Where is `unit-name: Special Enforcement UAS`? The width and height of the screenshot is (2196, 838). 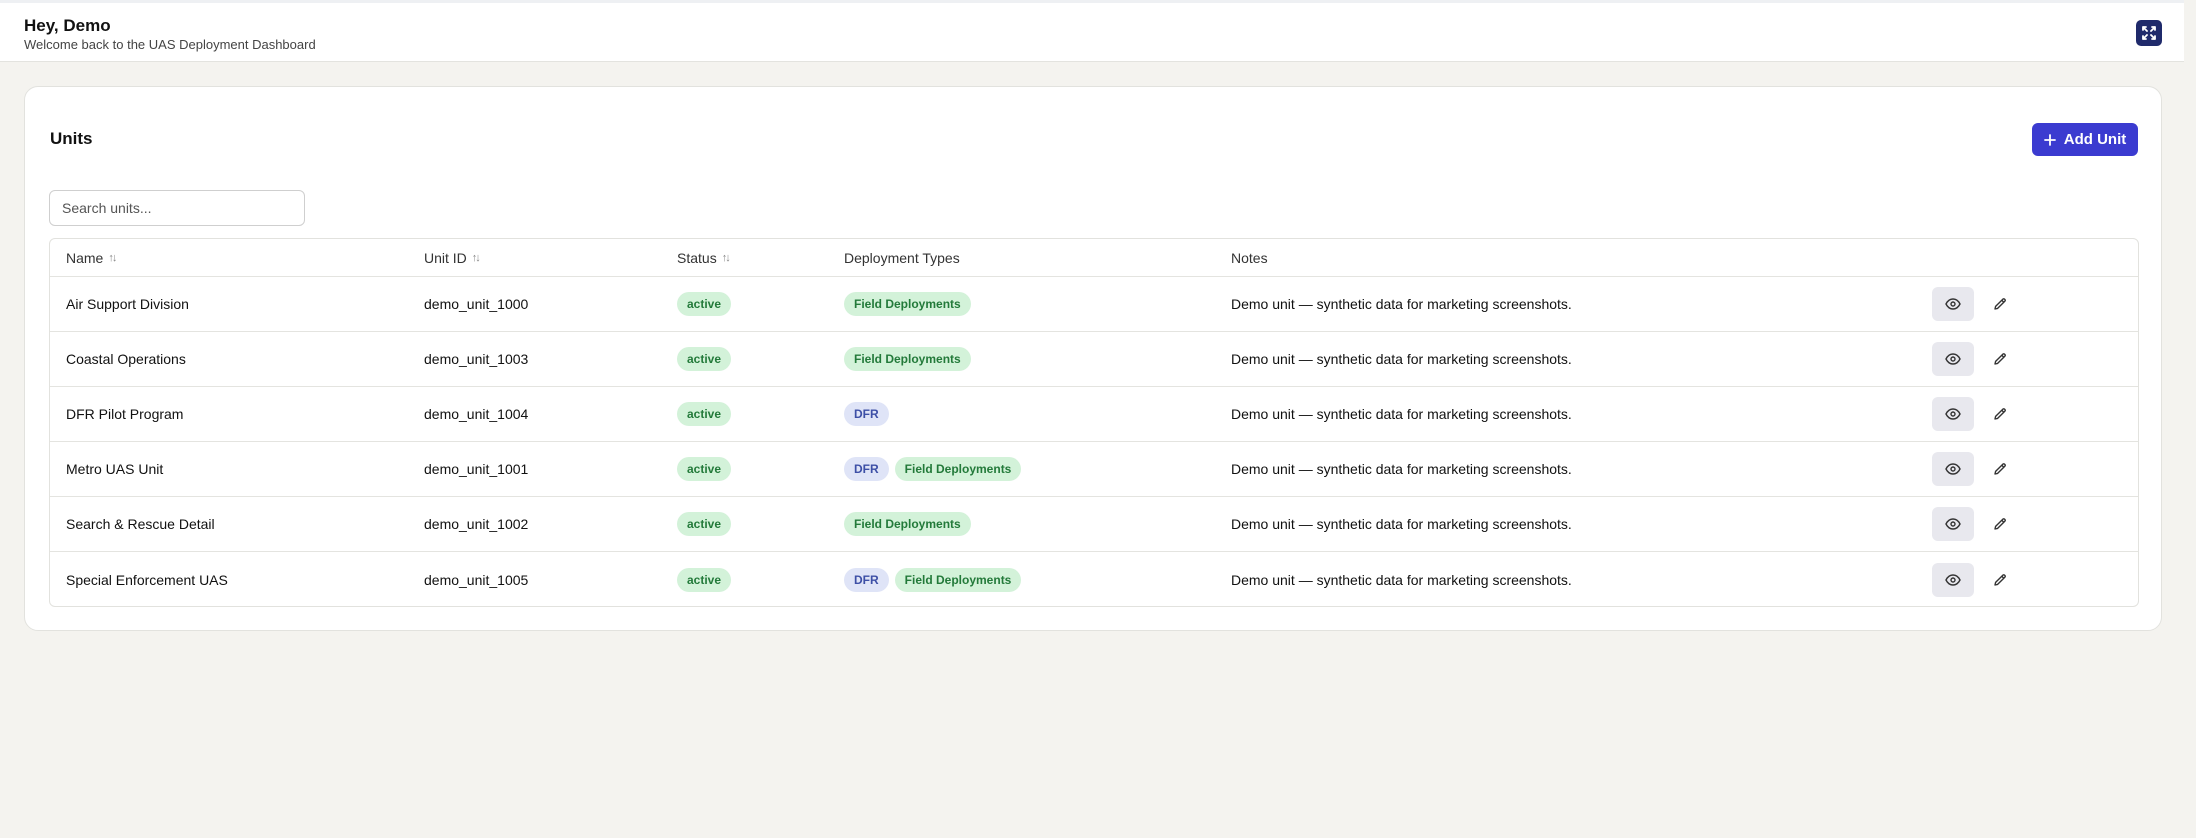
unit-name: Special Enforcement UAS is located at coordinates (147, 579).